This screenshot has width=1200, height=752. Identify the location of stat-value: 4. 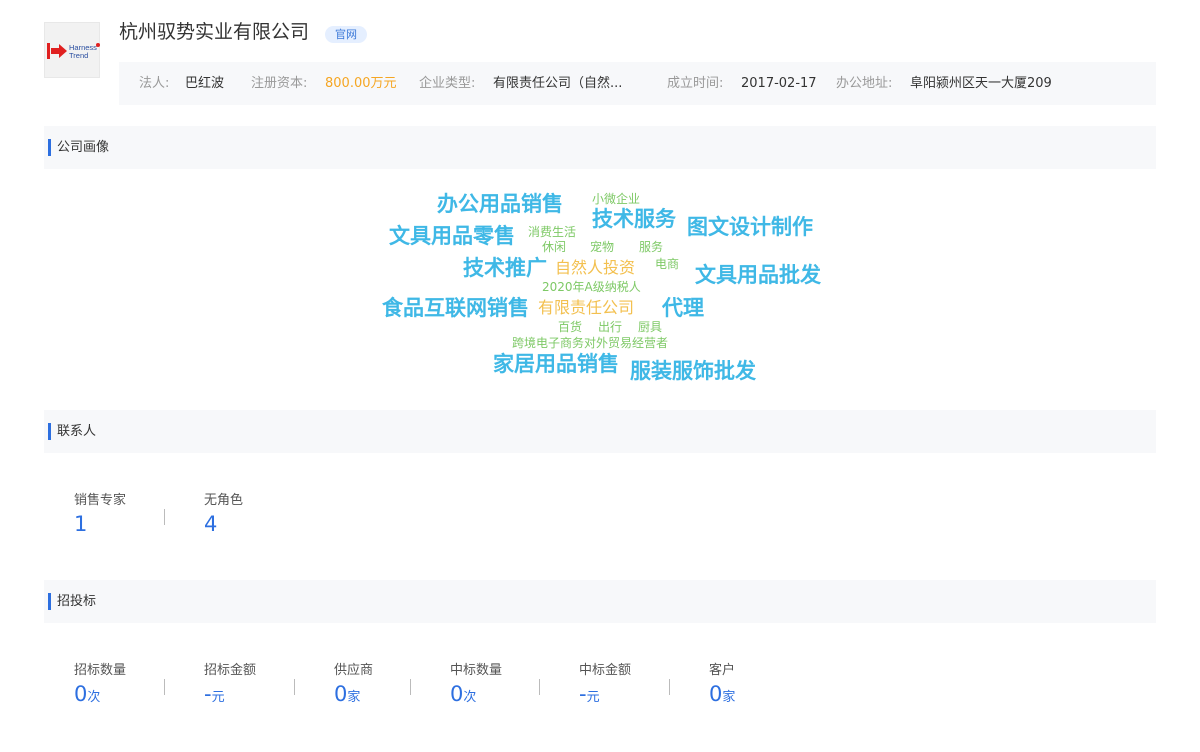
(211, 524).